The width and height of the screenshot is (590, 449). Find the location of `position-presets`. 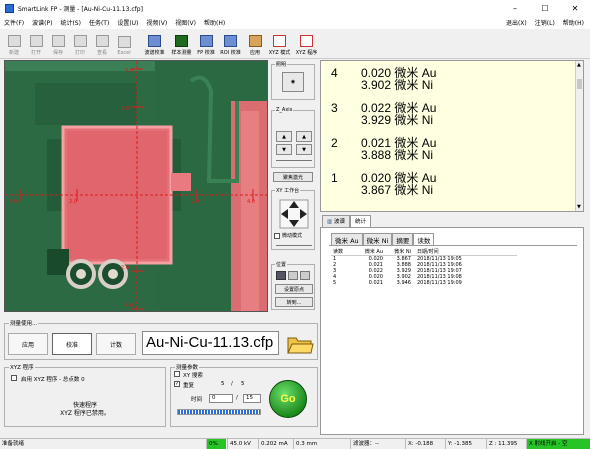

position-presets is located at coordinates (294, 275).